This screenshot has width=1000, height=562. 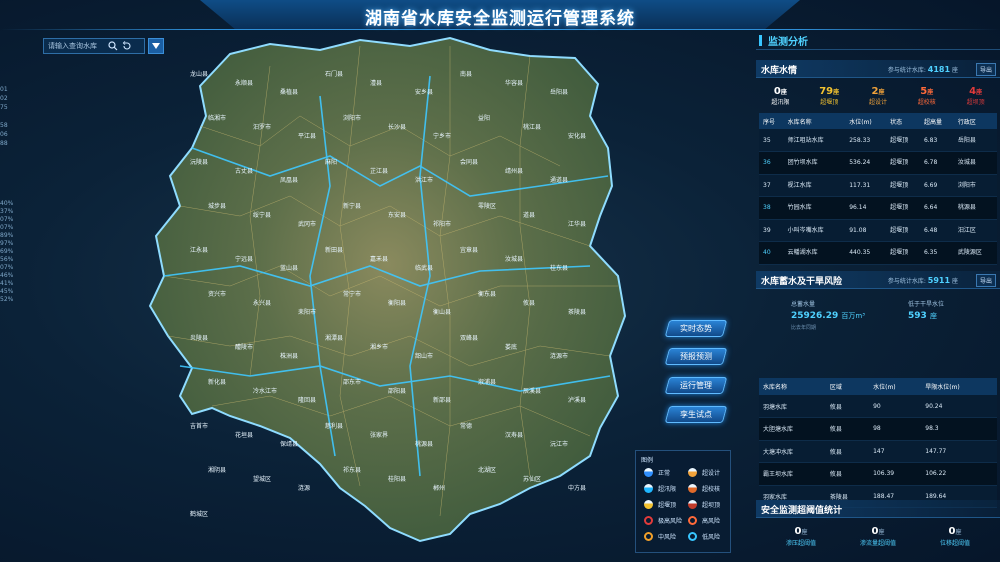 I want to click on table-cell: 117.31, so click(x=866, y=185).